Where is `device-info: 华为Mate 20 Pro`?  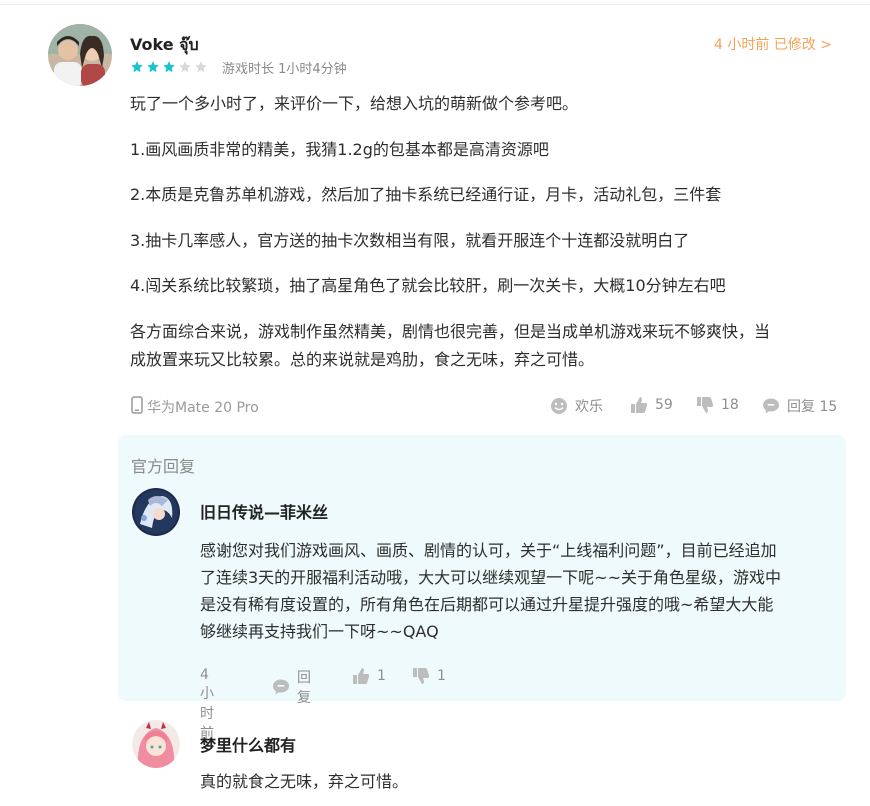 device-info: 华为Mate 20 Pro is located at coordinates (194, 407).